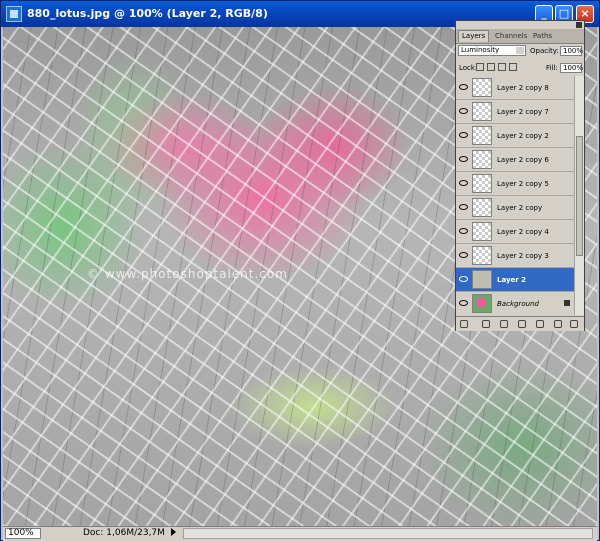 This screenshot has height=541, width=600. Describe the element at coordinates (187, 274) in the screenshot. I see `watermark-text: © www.photoshoptalent.com` at that location.